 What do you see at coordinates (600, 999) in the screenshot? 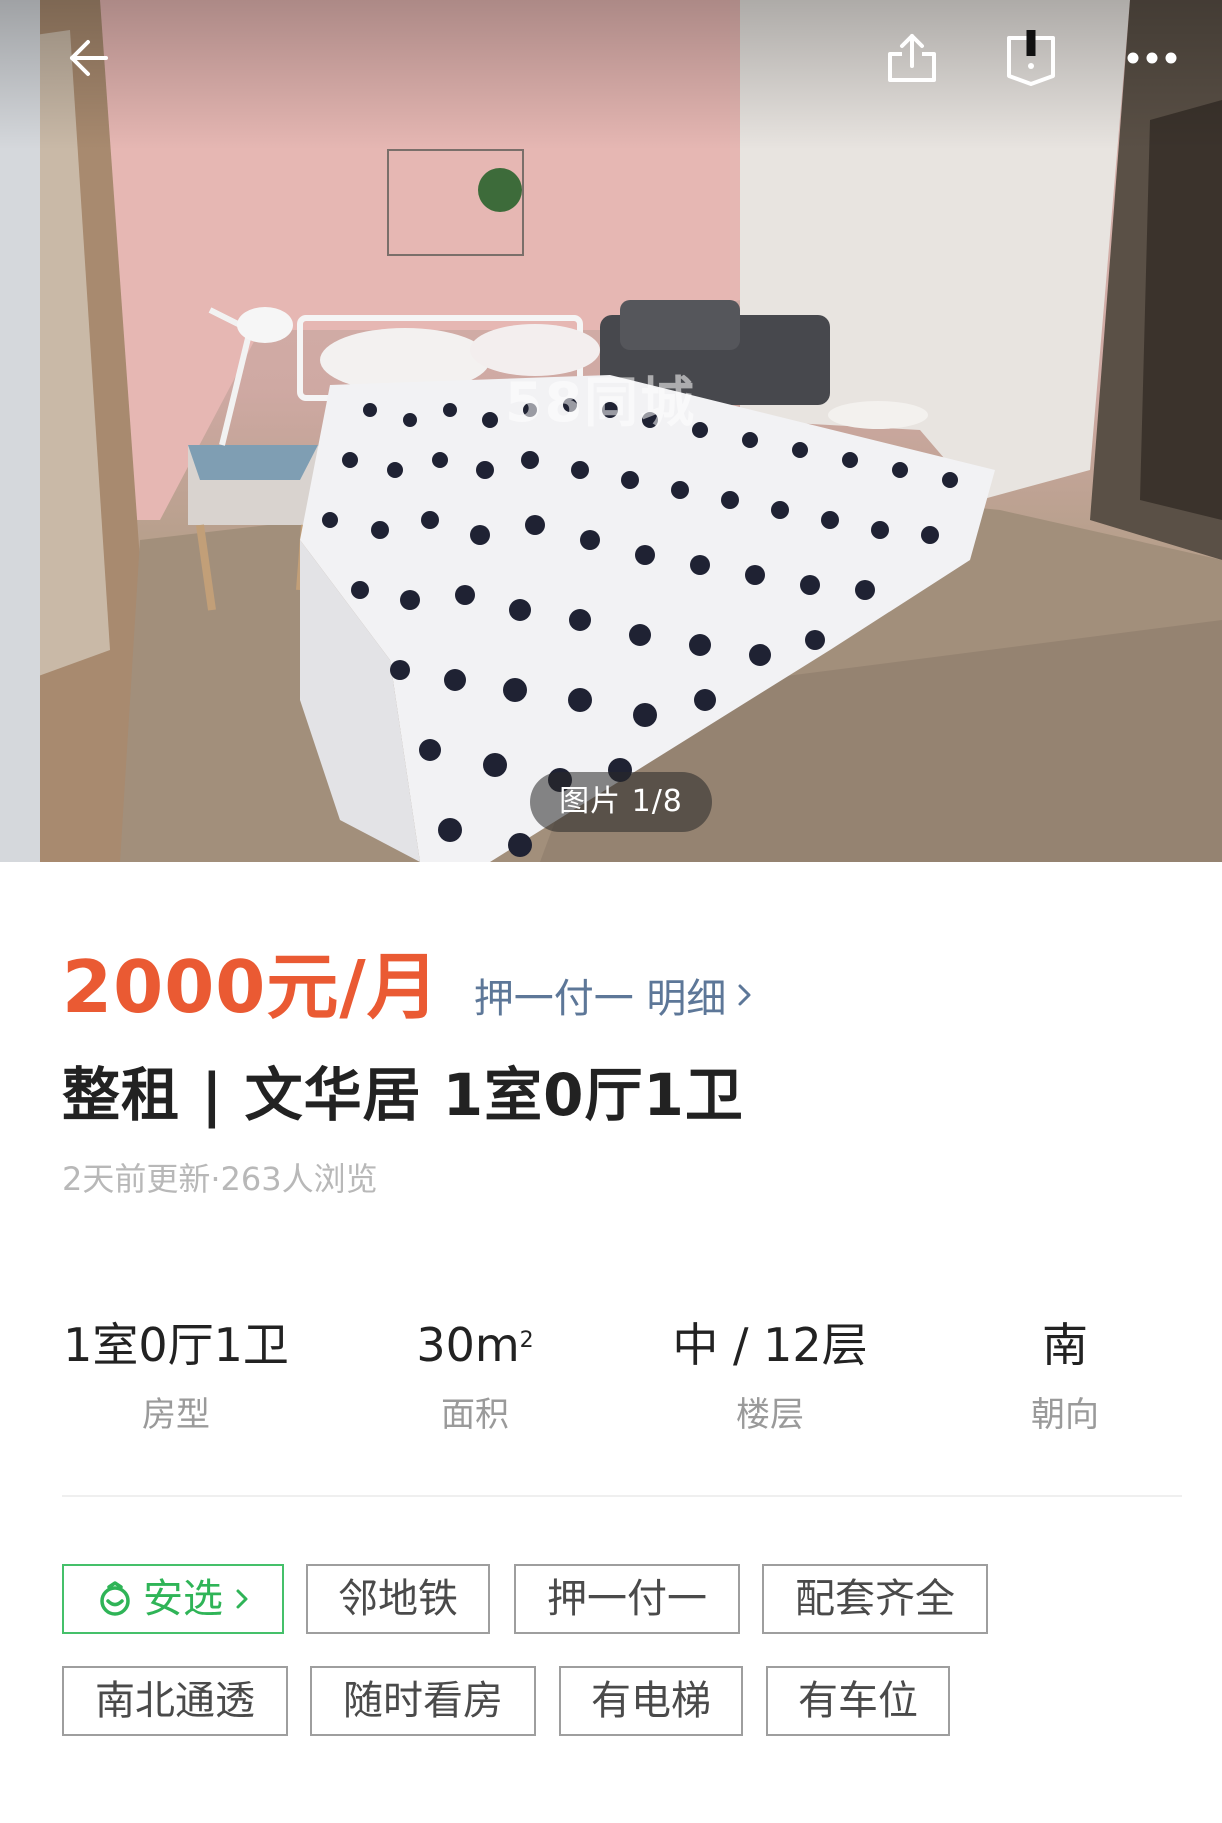
I see `deposit-label: 押一付一 明细` at bounding box center [600, 999].